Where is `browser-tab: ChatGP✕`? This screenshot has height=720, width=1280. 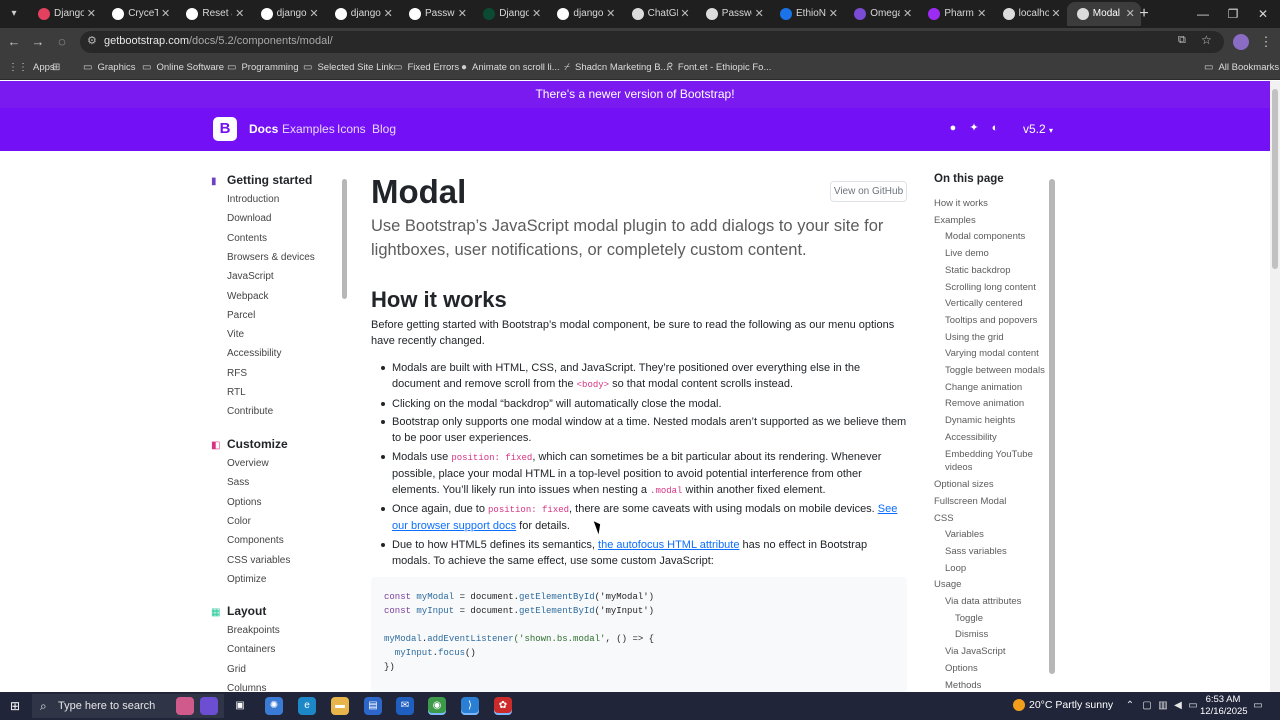 browser-tab: ChatGP✕ is located at coordinates (659, 14).